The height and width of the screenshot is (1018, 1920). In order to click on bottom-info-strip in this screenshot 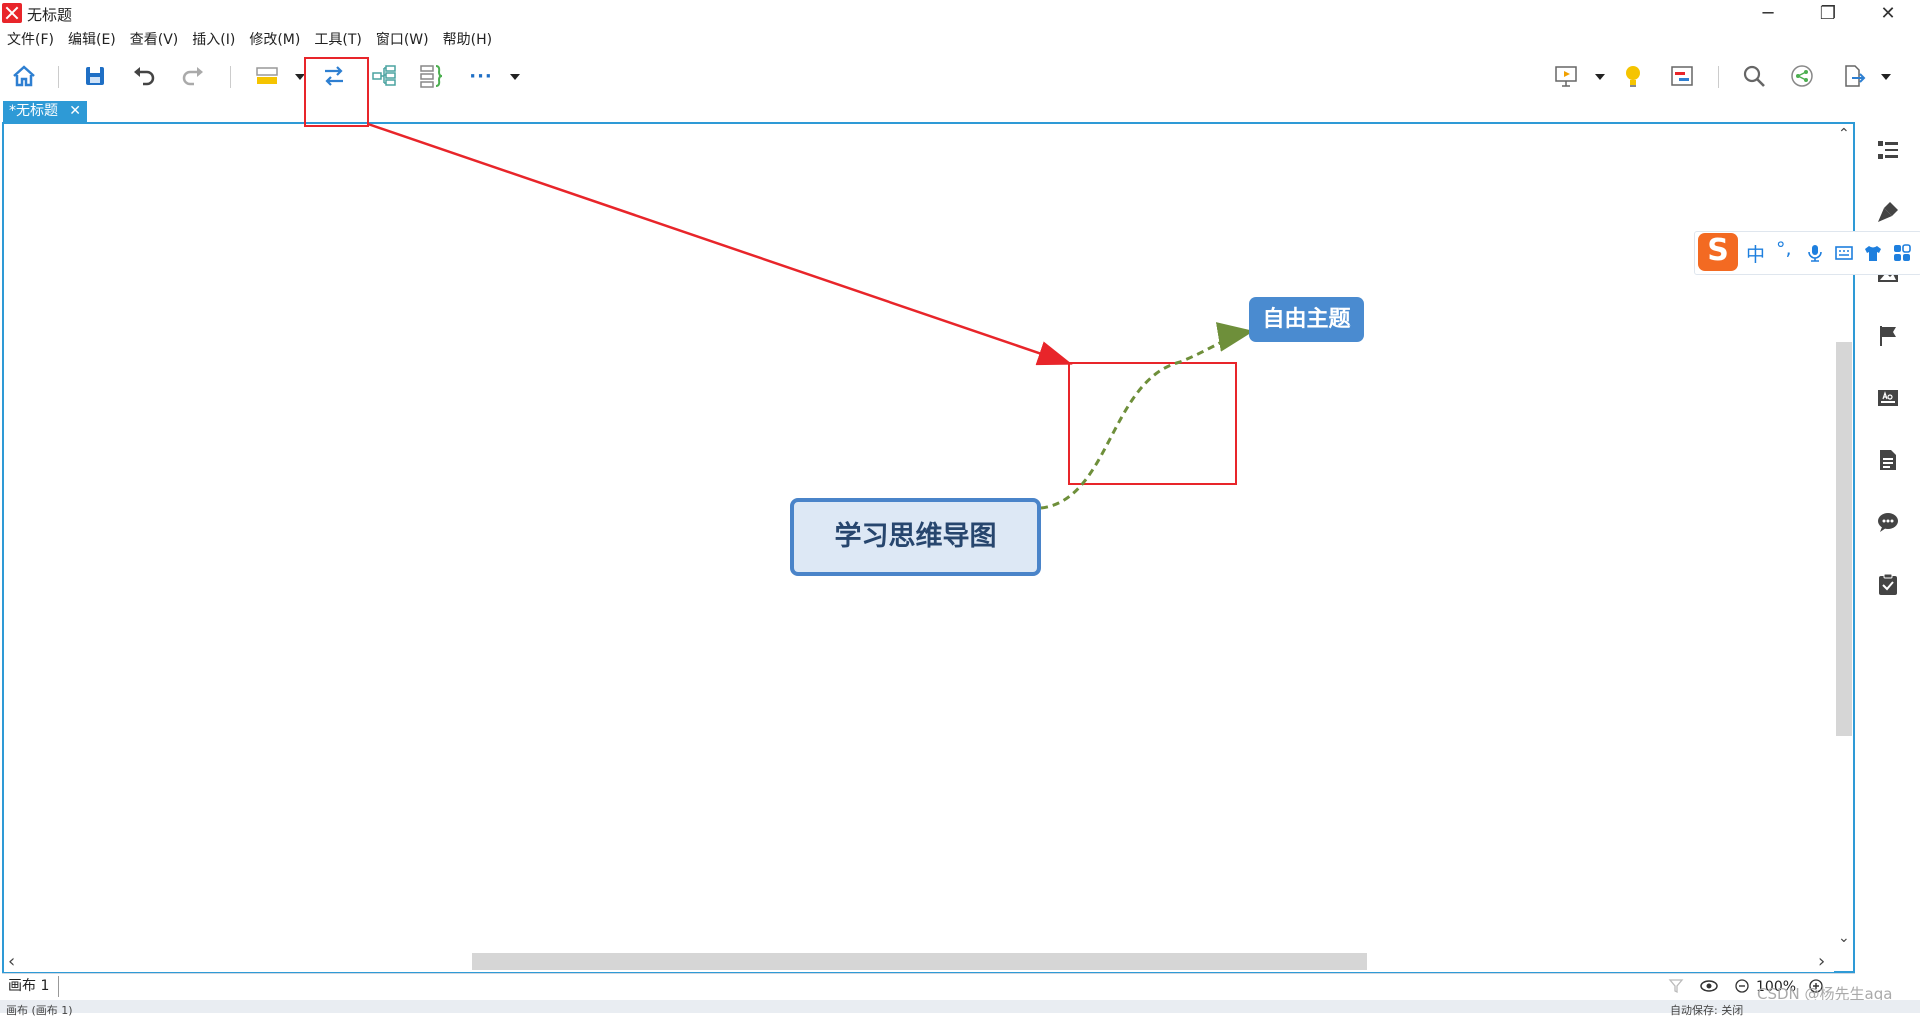, I will do `click(960, 1006)`.